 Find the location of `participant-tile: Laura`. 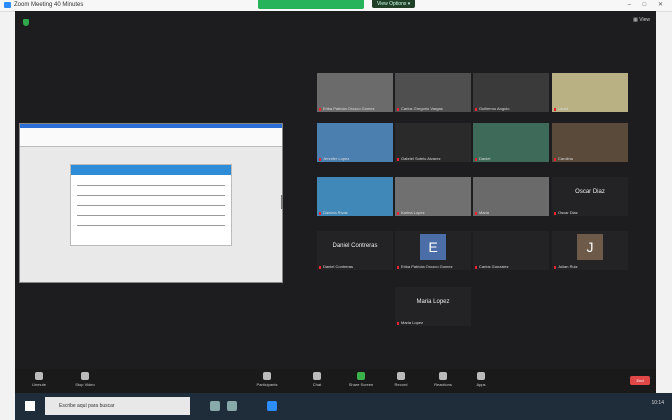

participant-tile: Laura is located at coordinates (590, 92).